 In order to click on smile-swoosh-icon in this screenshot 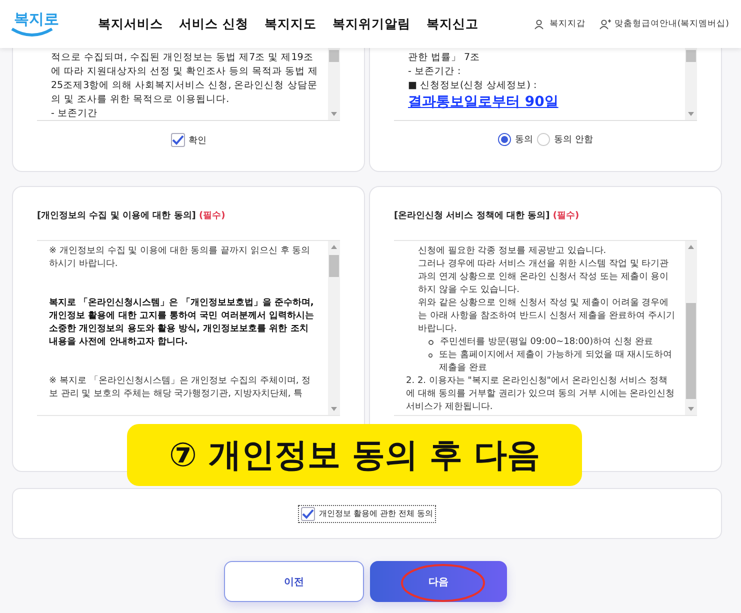, I will do `click(32, 32)`.